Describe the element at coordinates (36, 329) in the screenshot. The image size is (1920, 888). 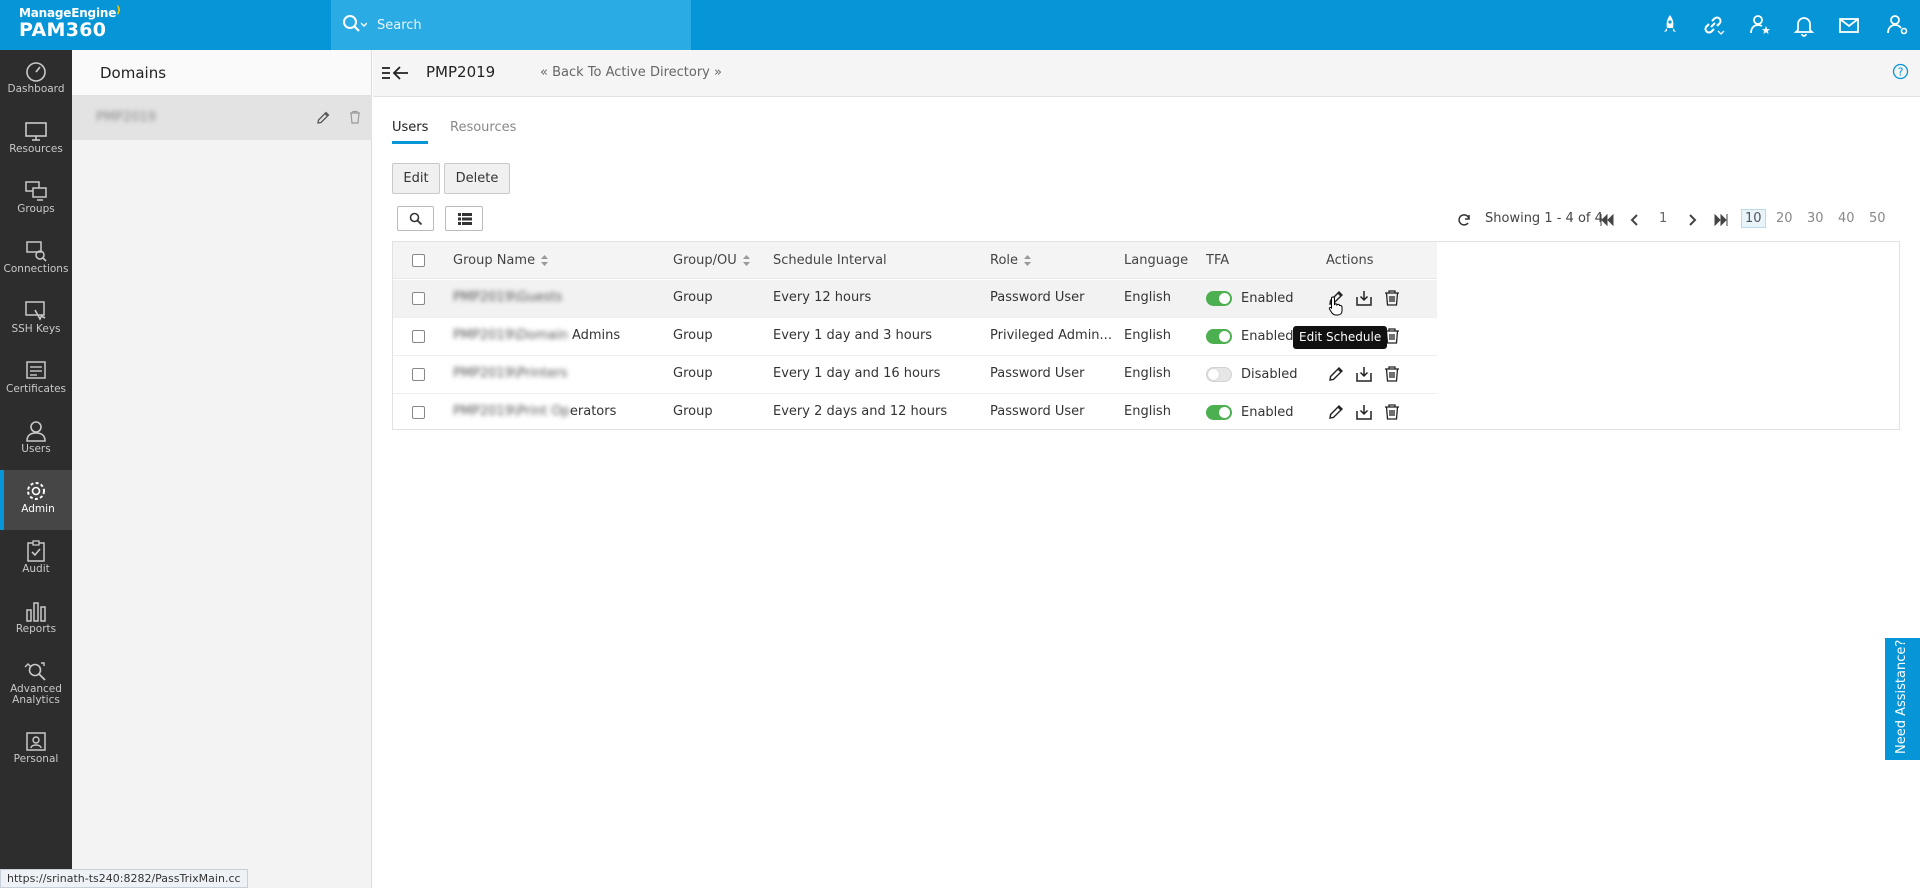
I see `nav-label: SSH Keys` at that location.